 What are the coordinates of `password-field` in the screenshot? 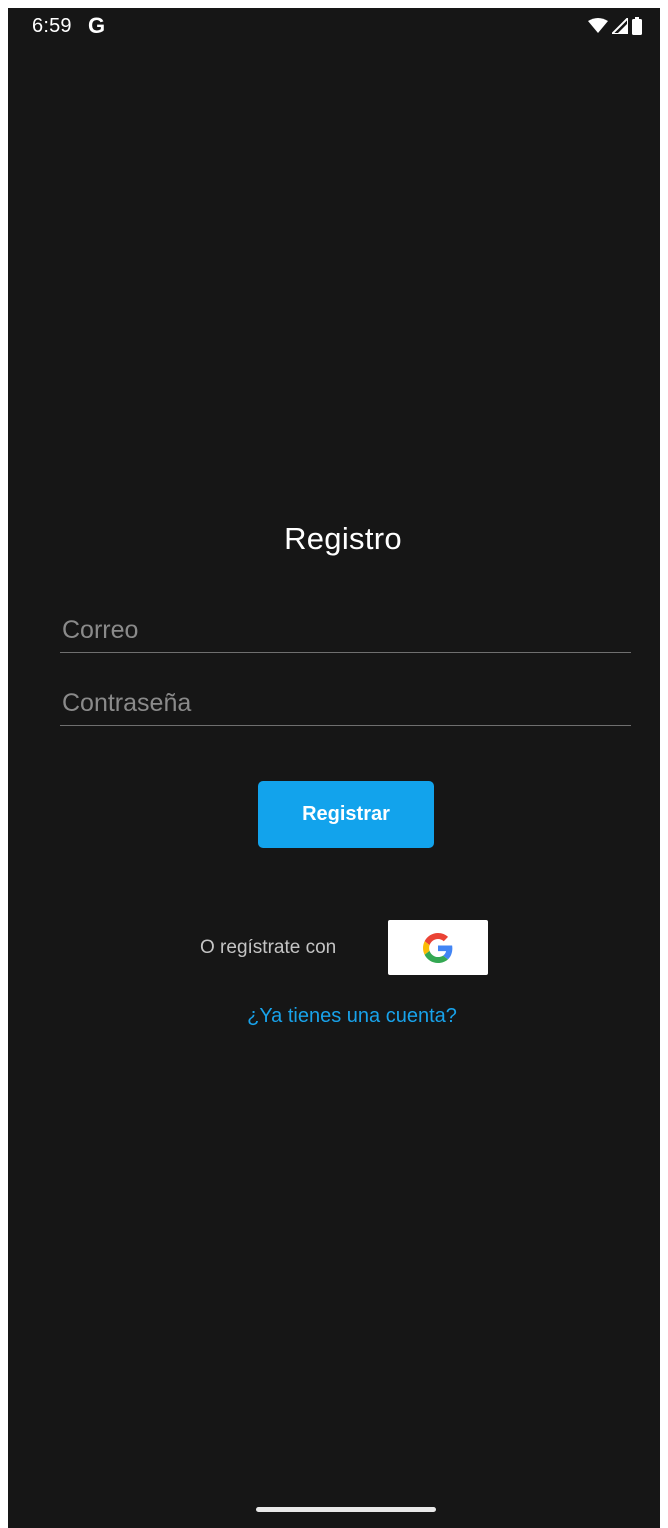 It's located at (345, 704).